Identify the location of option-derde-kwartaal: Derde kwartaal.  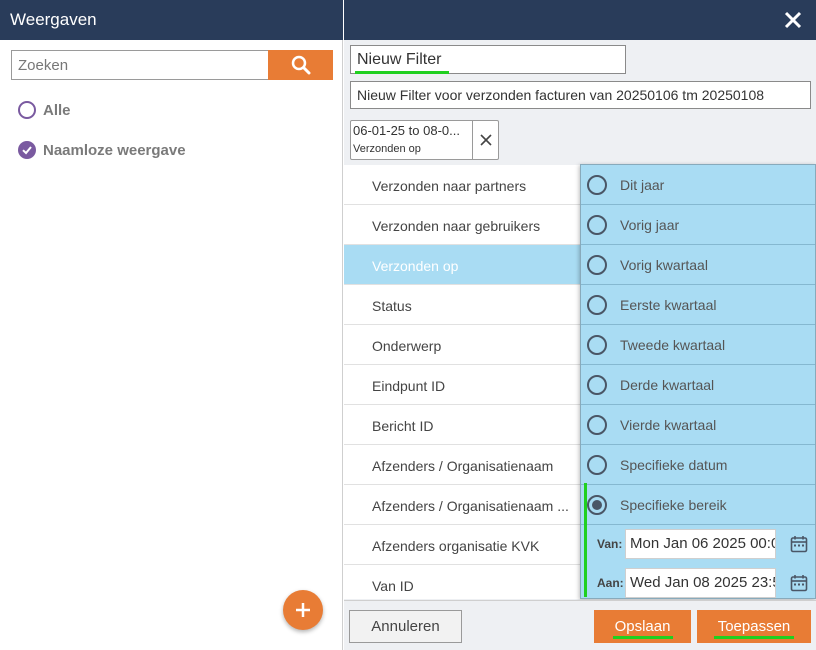
(698, 385).